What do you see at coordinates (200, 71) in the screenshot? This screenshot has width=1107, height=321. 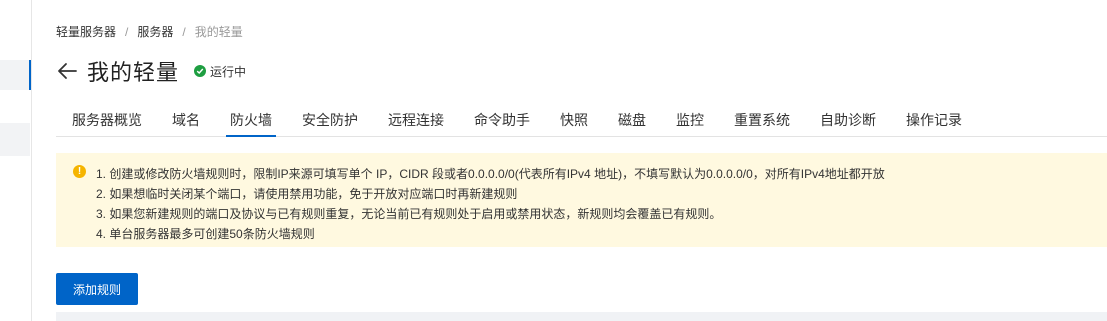 I see `check-circle-icon` at bounding box center [200, 71].